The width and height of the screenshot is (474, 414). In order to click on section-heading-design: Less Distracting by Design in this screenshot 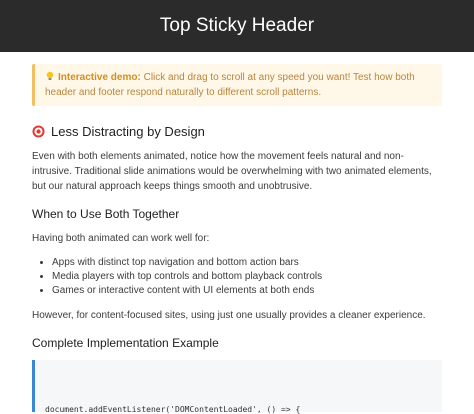, I will do `click(237, 131)`.